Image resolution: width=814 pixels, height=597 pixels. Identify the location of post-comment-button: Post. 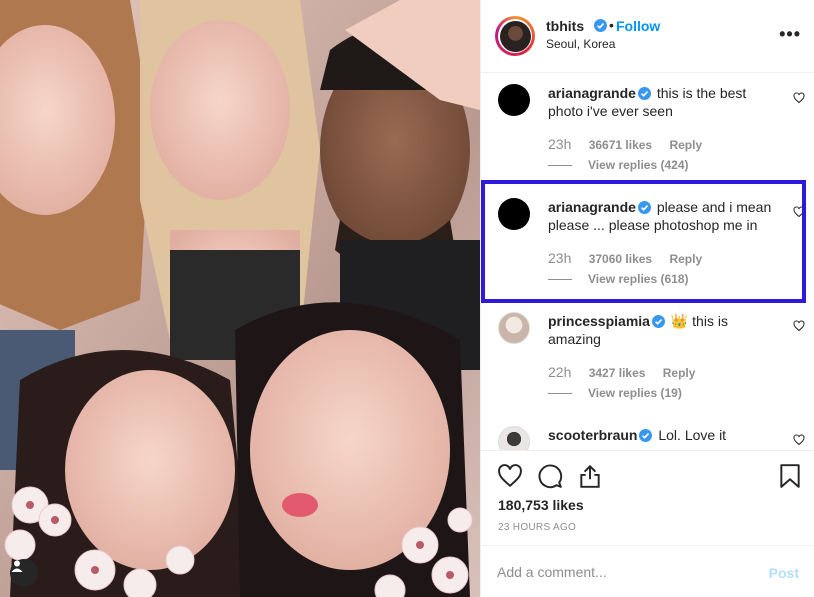
(784, 573).